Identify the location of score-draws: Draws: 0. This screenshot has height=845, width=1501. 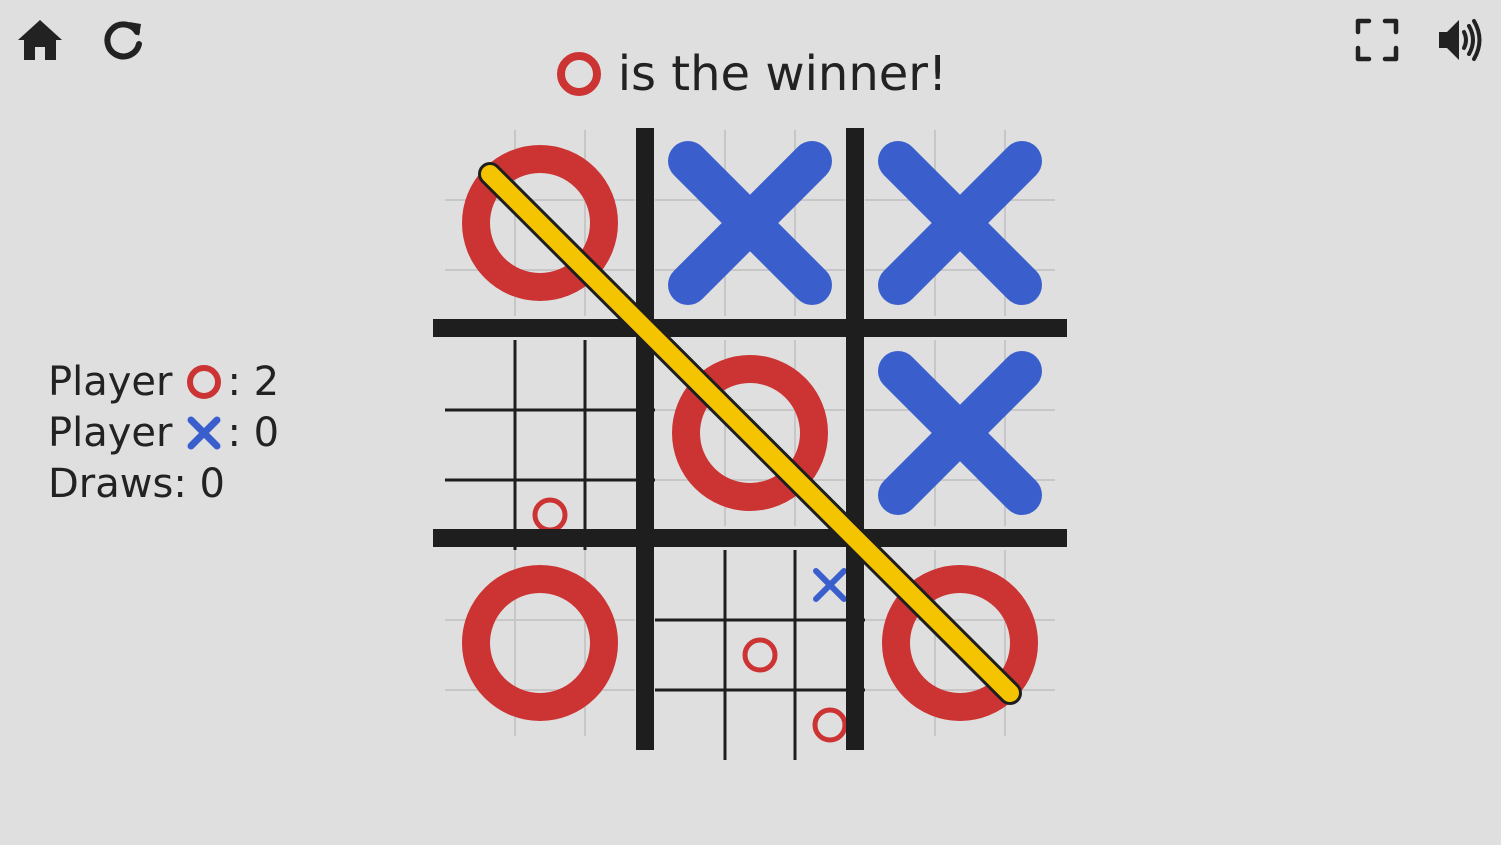
(163, 483).